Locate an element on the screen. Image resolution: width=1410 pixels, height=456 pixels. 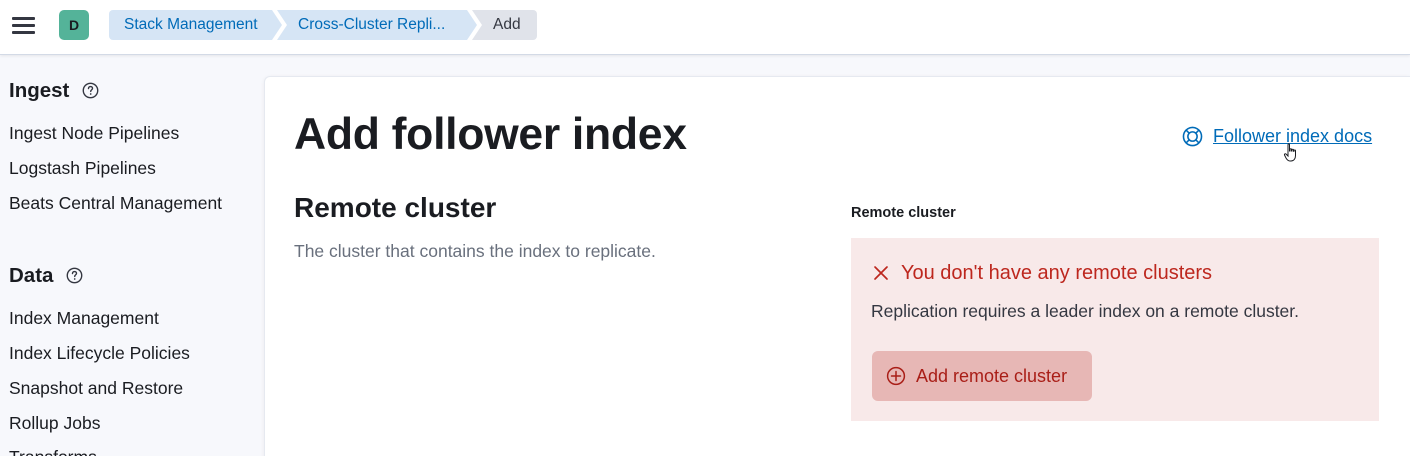
plus-circle-icon is located at coordinates (896, 376).